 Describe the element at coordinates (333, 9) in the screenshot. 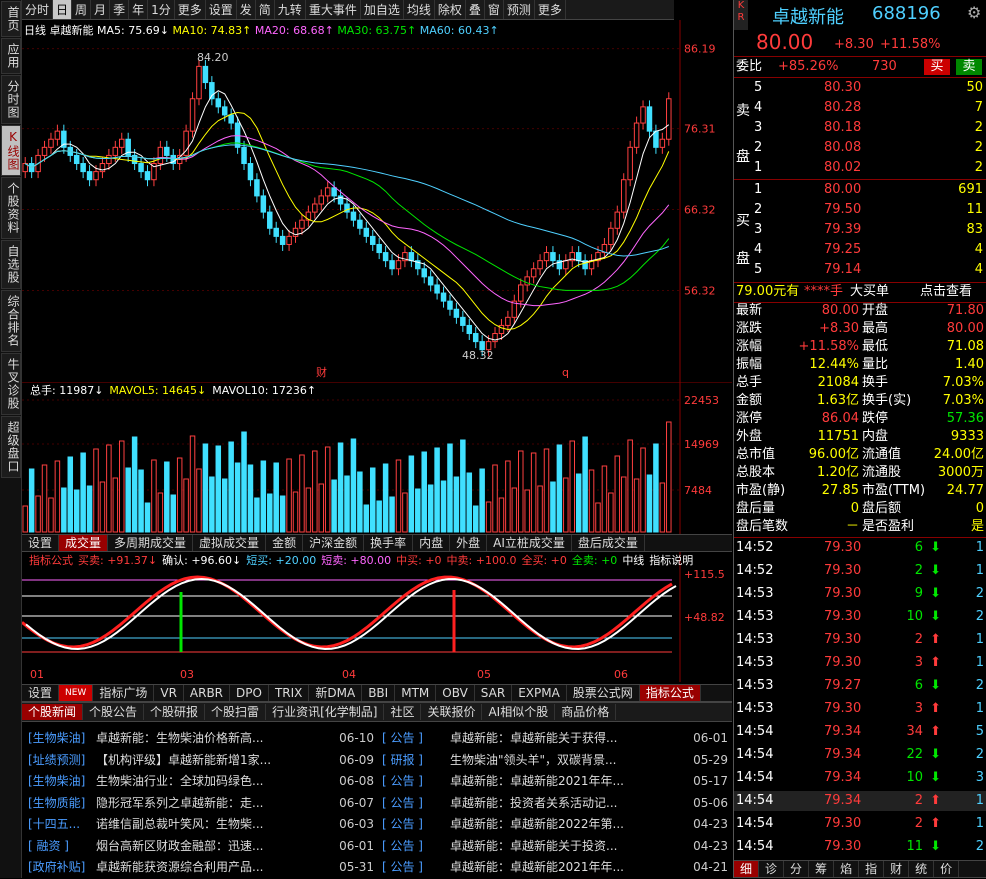

I see `toolbar-item-12: 重大事件` at that location.